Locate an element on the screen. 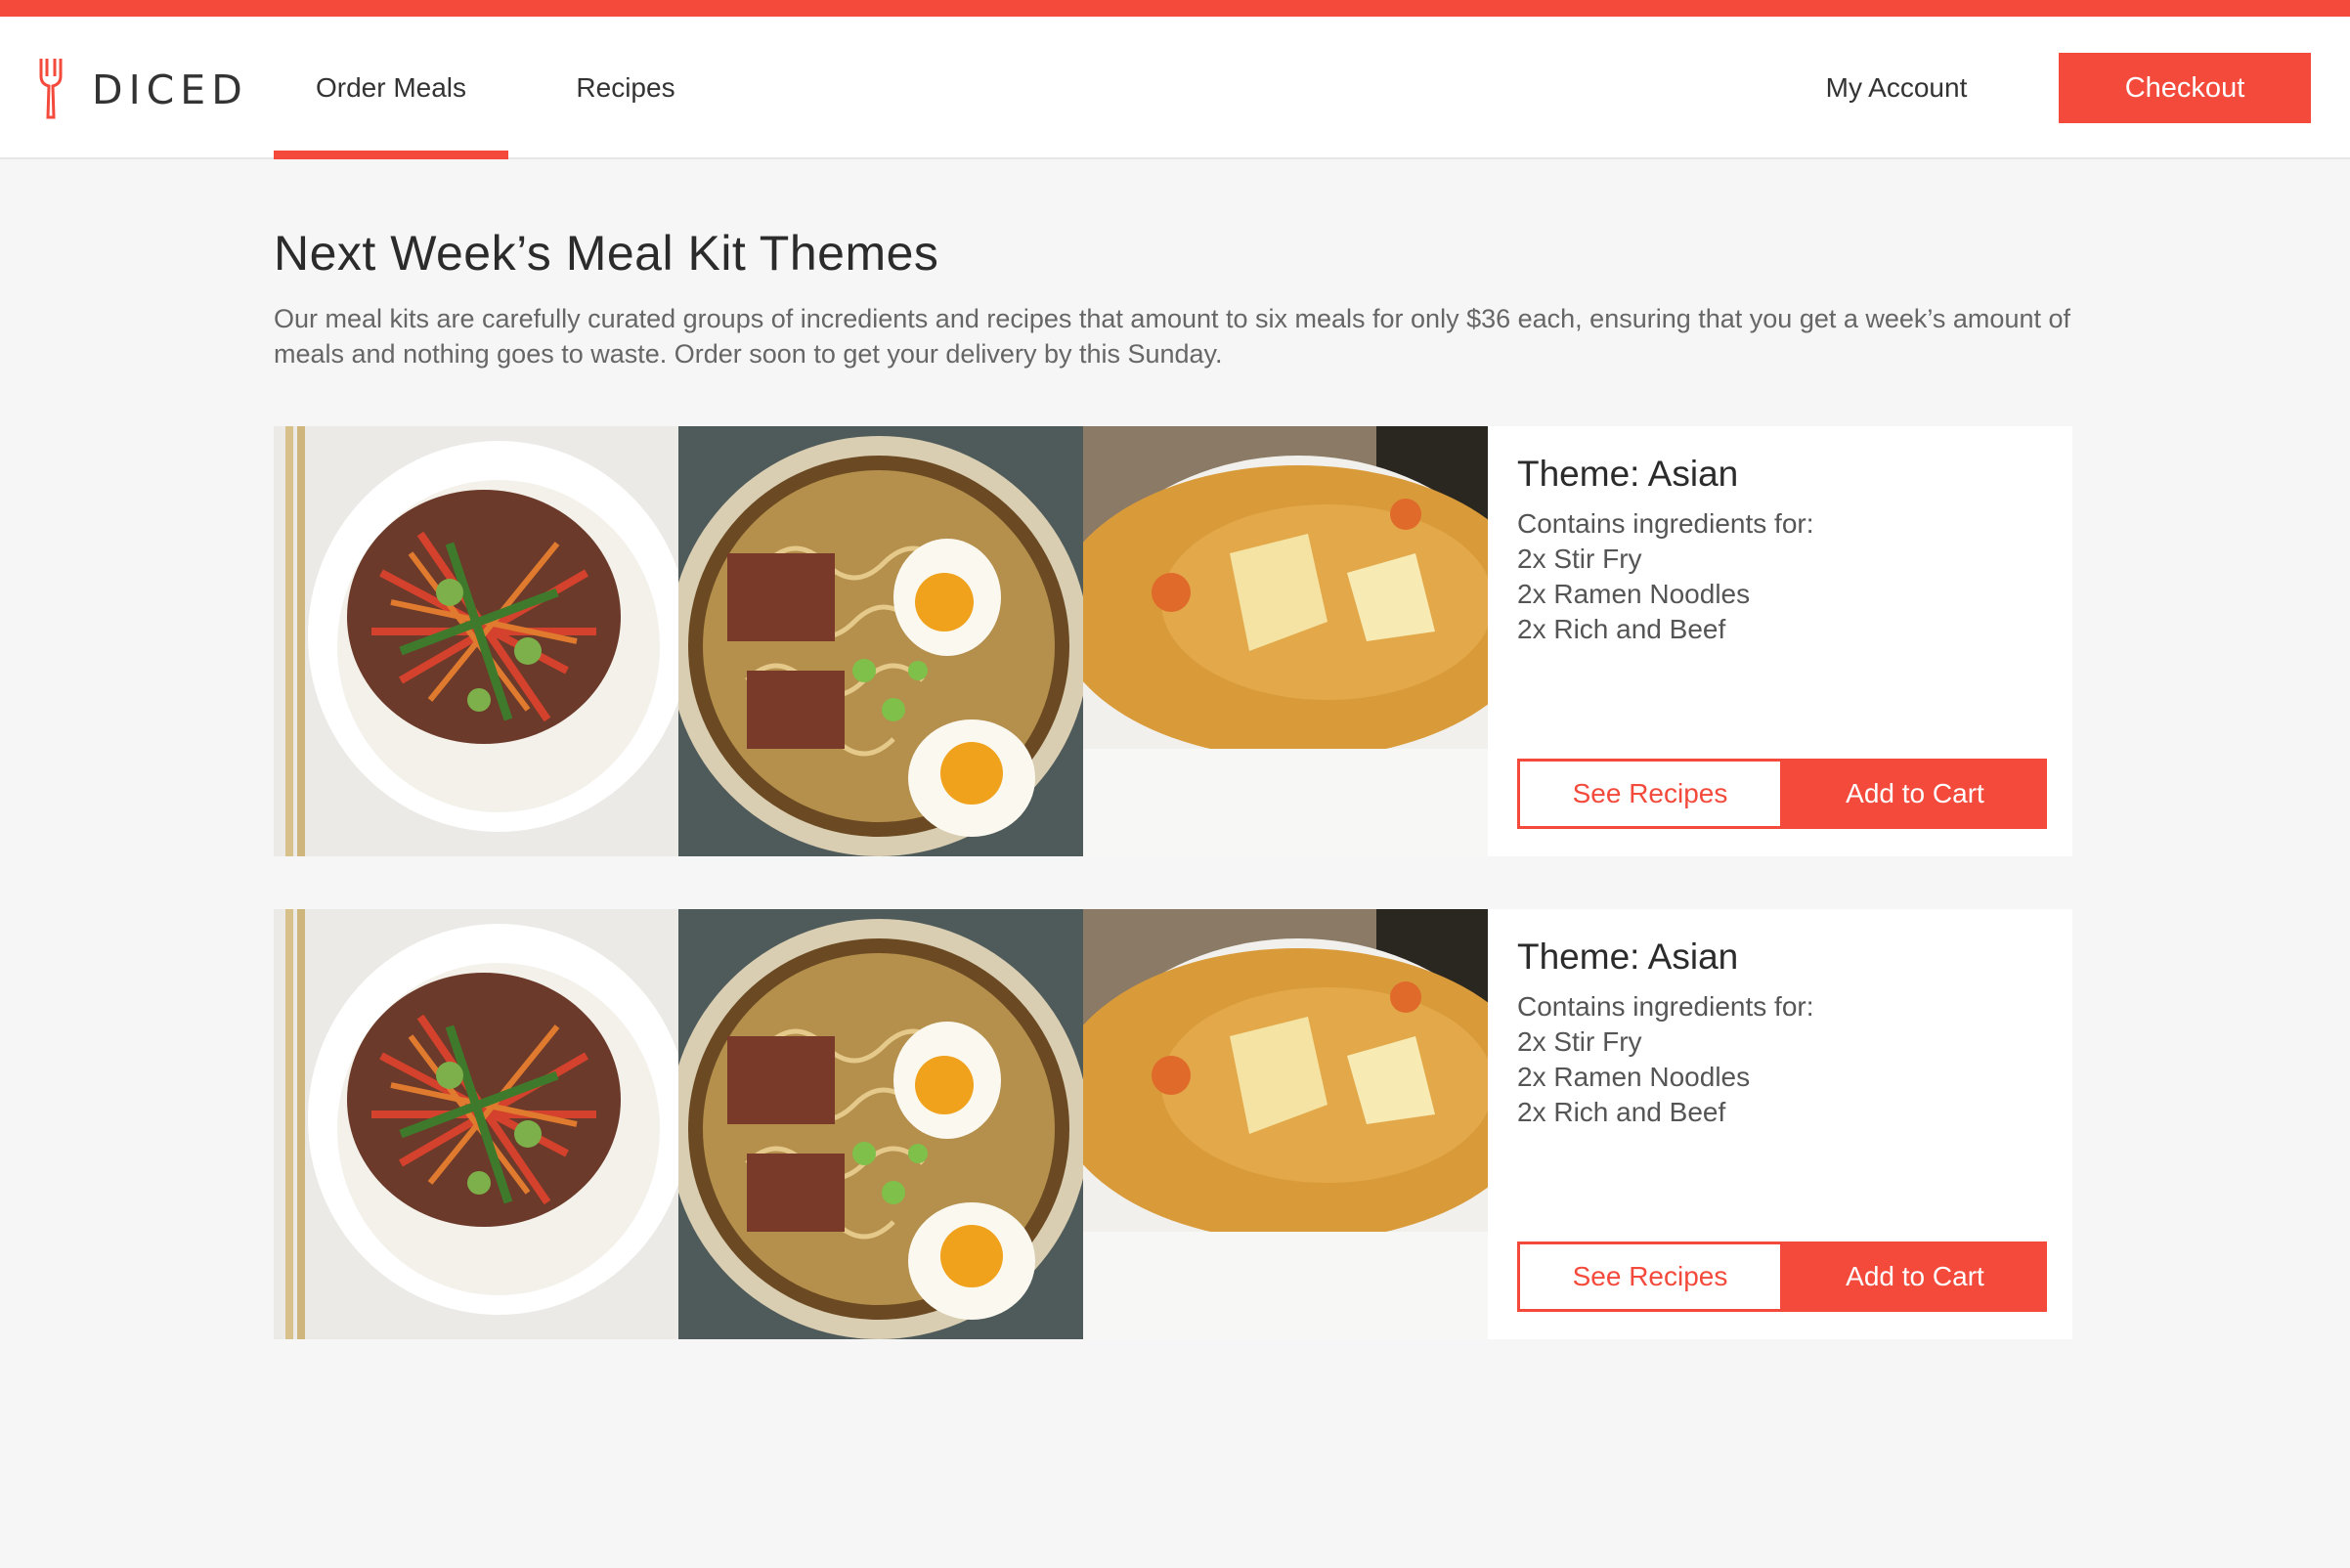 The width and height of the screenshot is (2350, 1568). nav-recipes: Recipes is located at coordinates (625, 88).